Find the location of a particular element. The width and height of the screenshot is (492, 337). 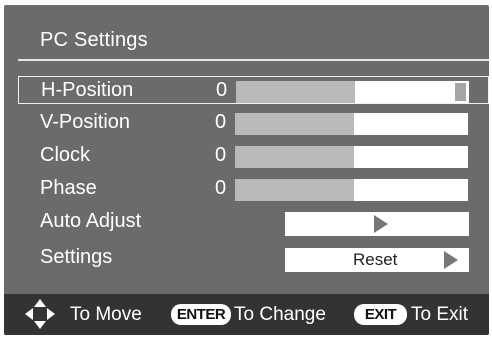

clock-slider is located at coordinates (351, 157).